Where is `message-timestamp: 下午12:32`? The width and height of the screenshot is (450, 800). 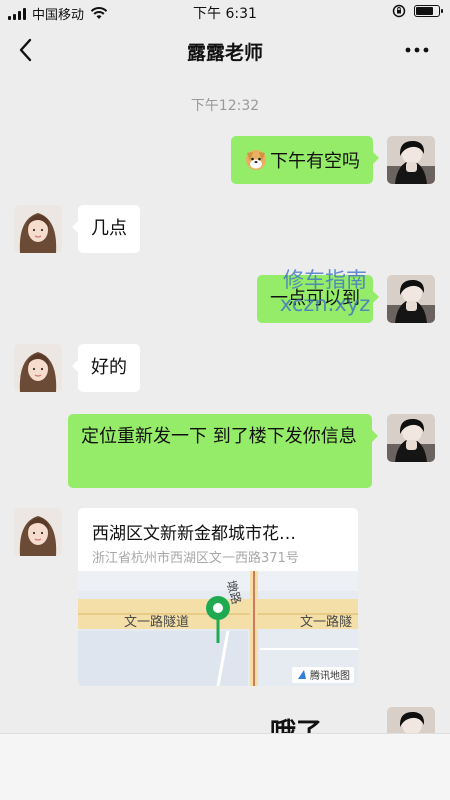 message-timestamp: 下午12:32 is located at coordinates (225, 106).